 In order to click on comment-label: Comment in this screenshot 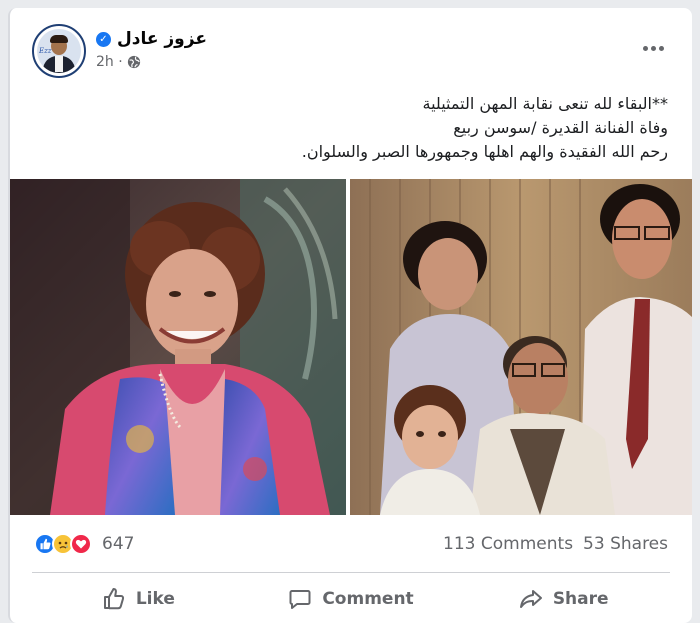, I will do `click(368, 599)`.